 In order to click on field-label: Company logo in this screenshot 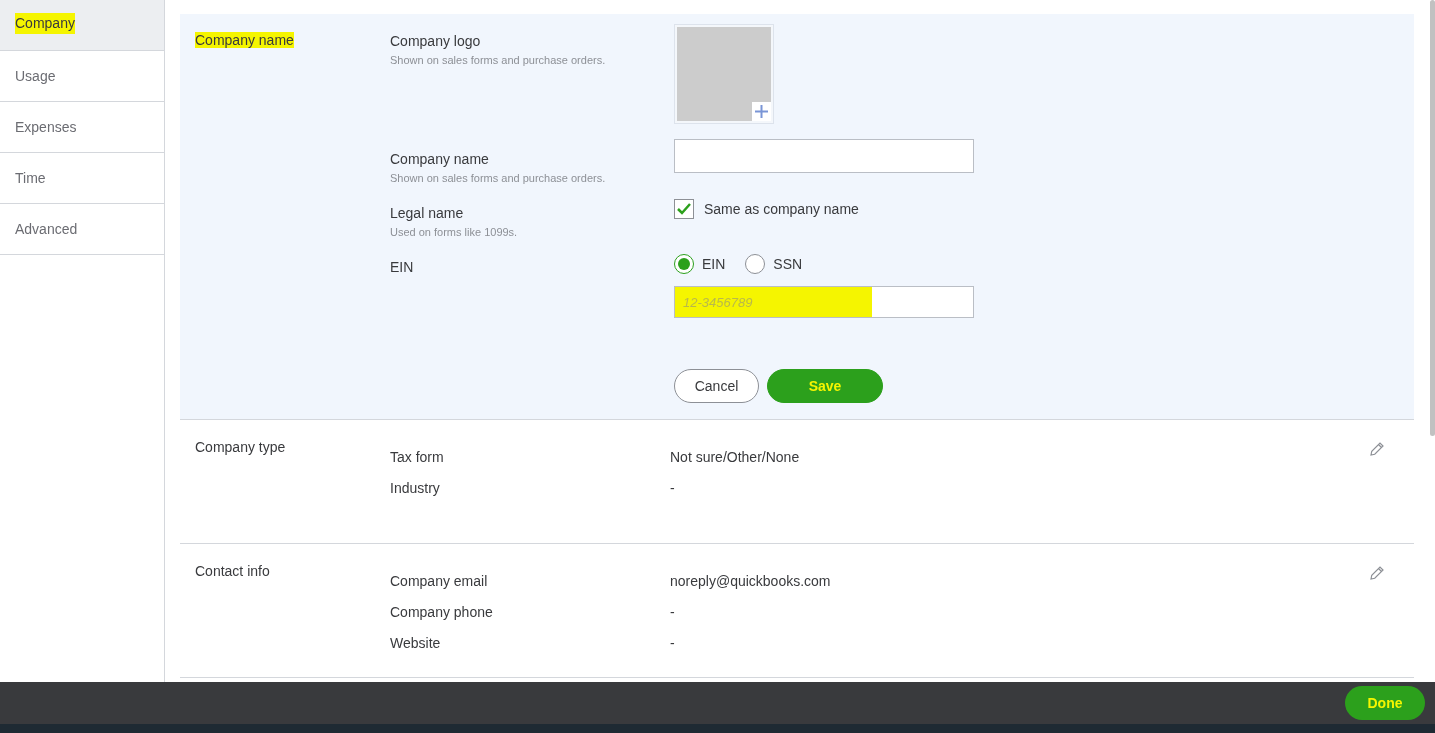, I will do `click(436, 41)`.